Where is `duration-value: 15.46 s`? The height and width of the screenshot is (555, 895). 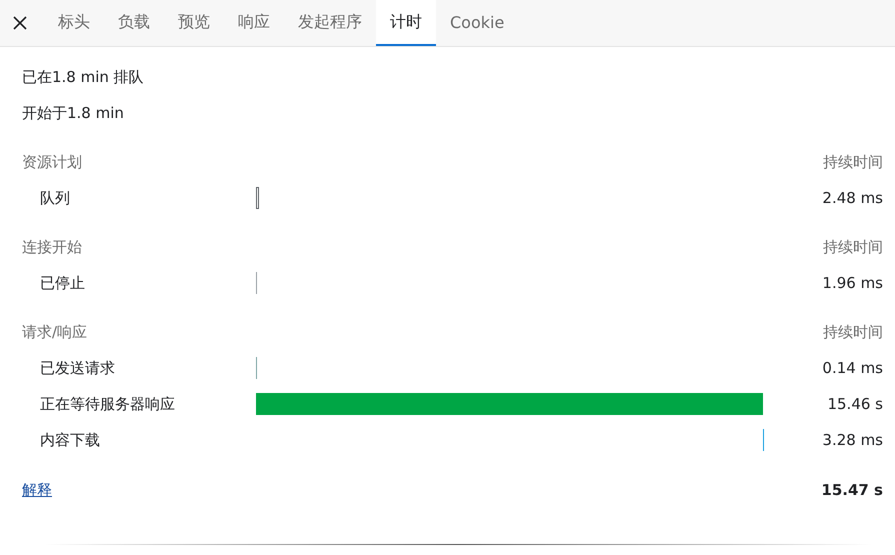 duration-value: 15.46 s is located at coordinates (855, 404).